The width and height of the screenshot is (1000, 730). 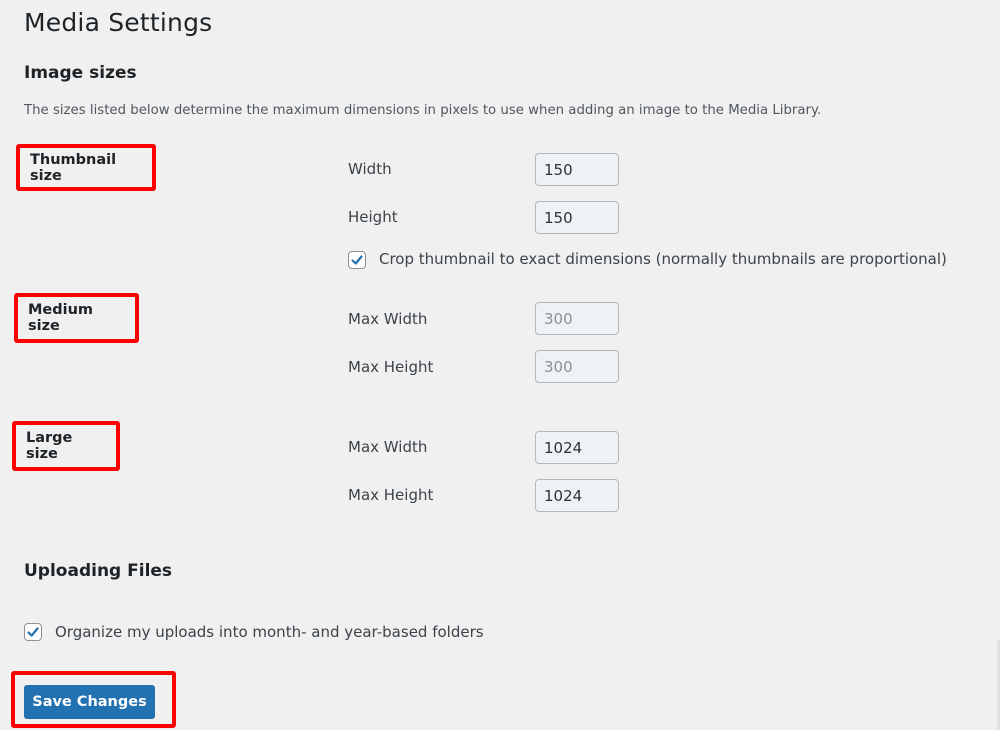 I want to click on uploading-files-heading: Uploading Files, so click(x=98, y=571).